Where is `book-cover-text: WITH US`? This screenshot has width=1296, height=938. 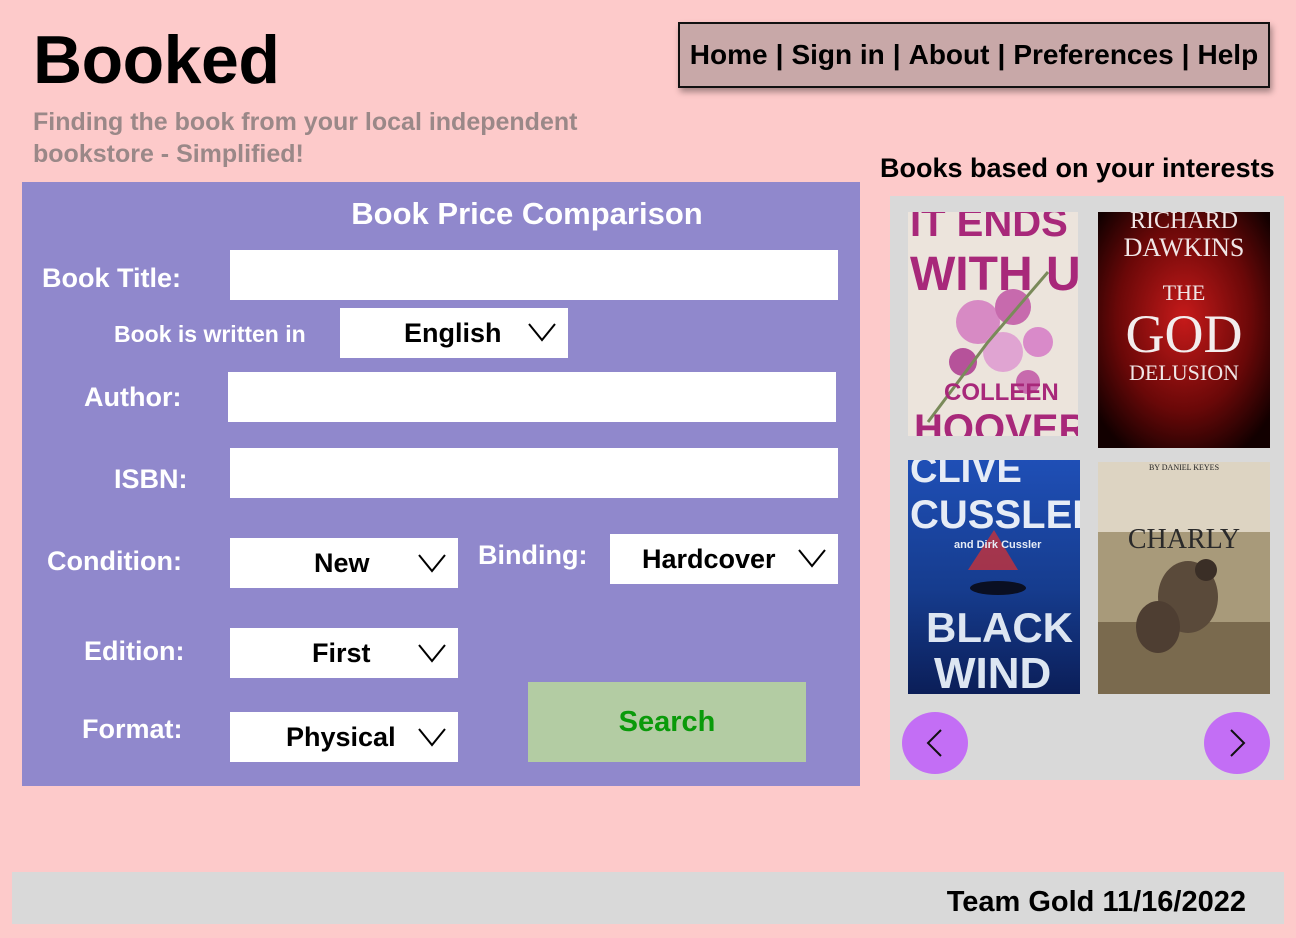
book-cover-text: WITH US is located at coordinates (994, 274).